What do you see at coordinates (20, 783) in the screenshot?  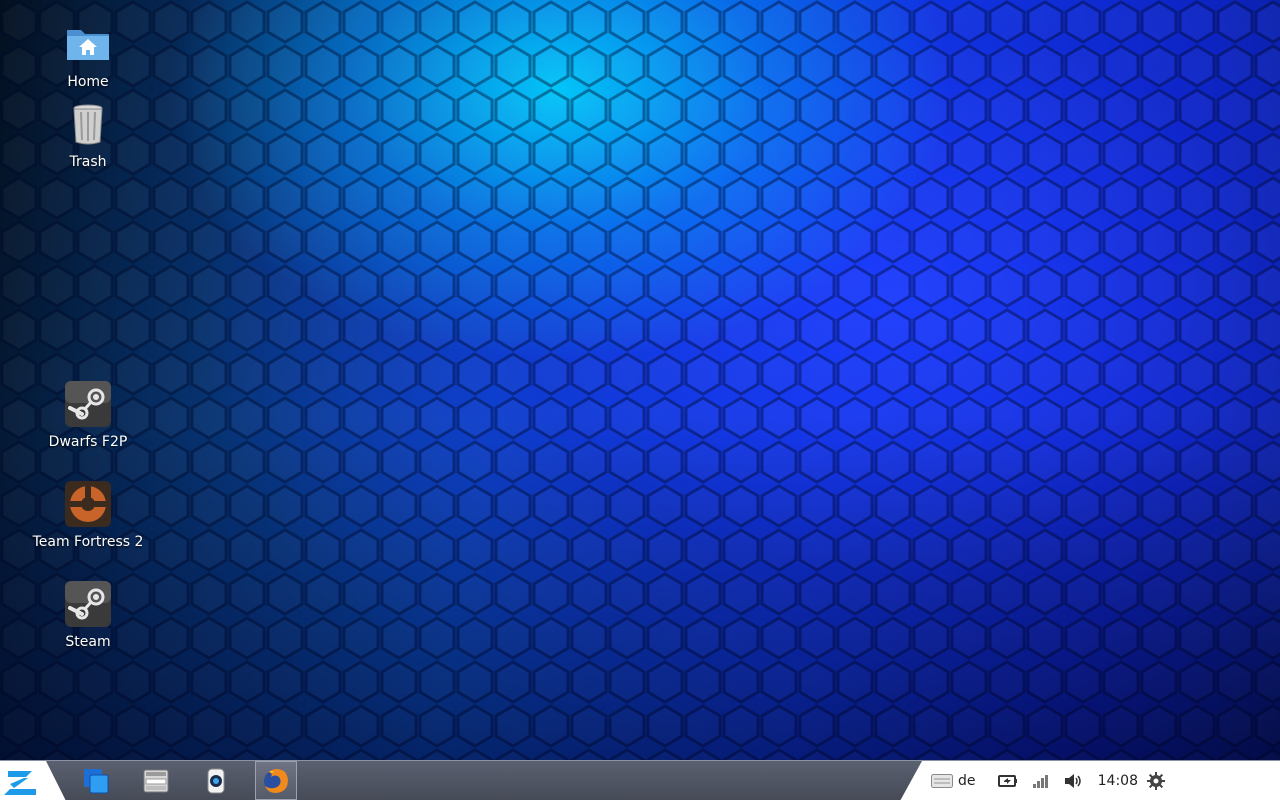 I see `zorin-logo-icon` at bounding box center [20, 783].